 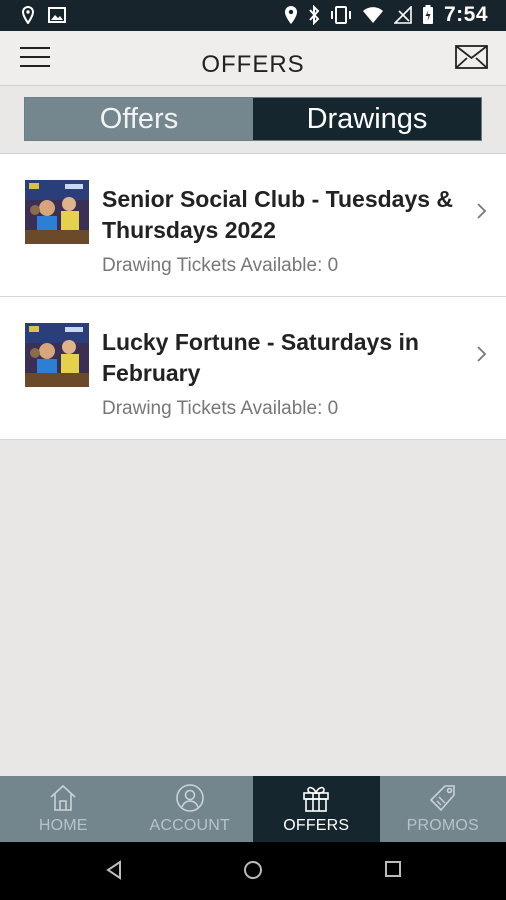 I want to click on back-icon, so click(x=114, y=870).